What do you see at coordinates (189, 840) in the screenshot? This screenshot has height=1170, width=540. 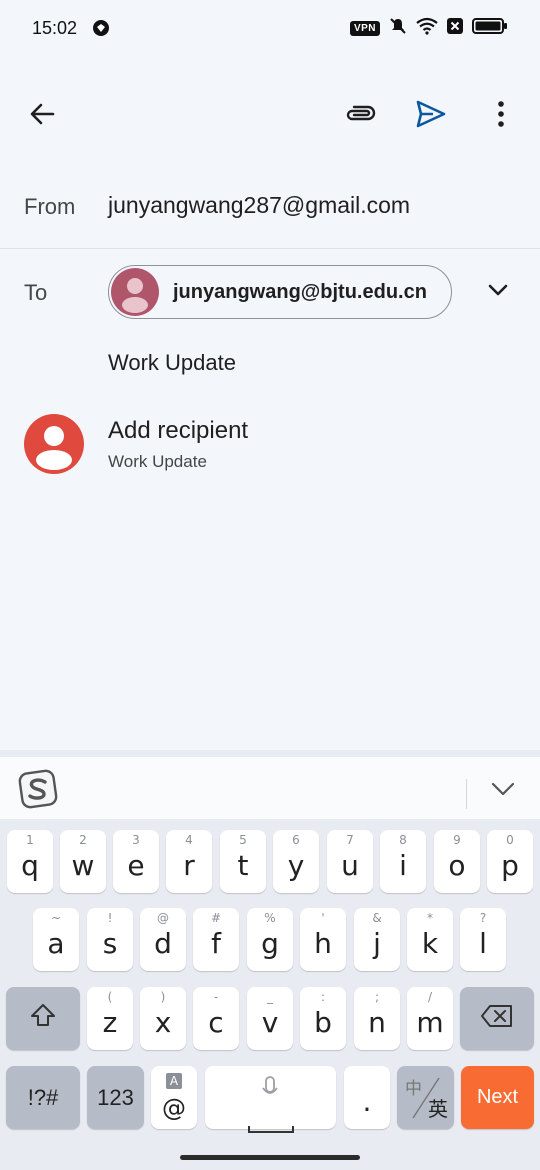 I see `key-hint: 4` at bounding box center [189, 840].